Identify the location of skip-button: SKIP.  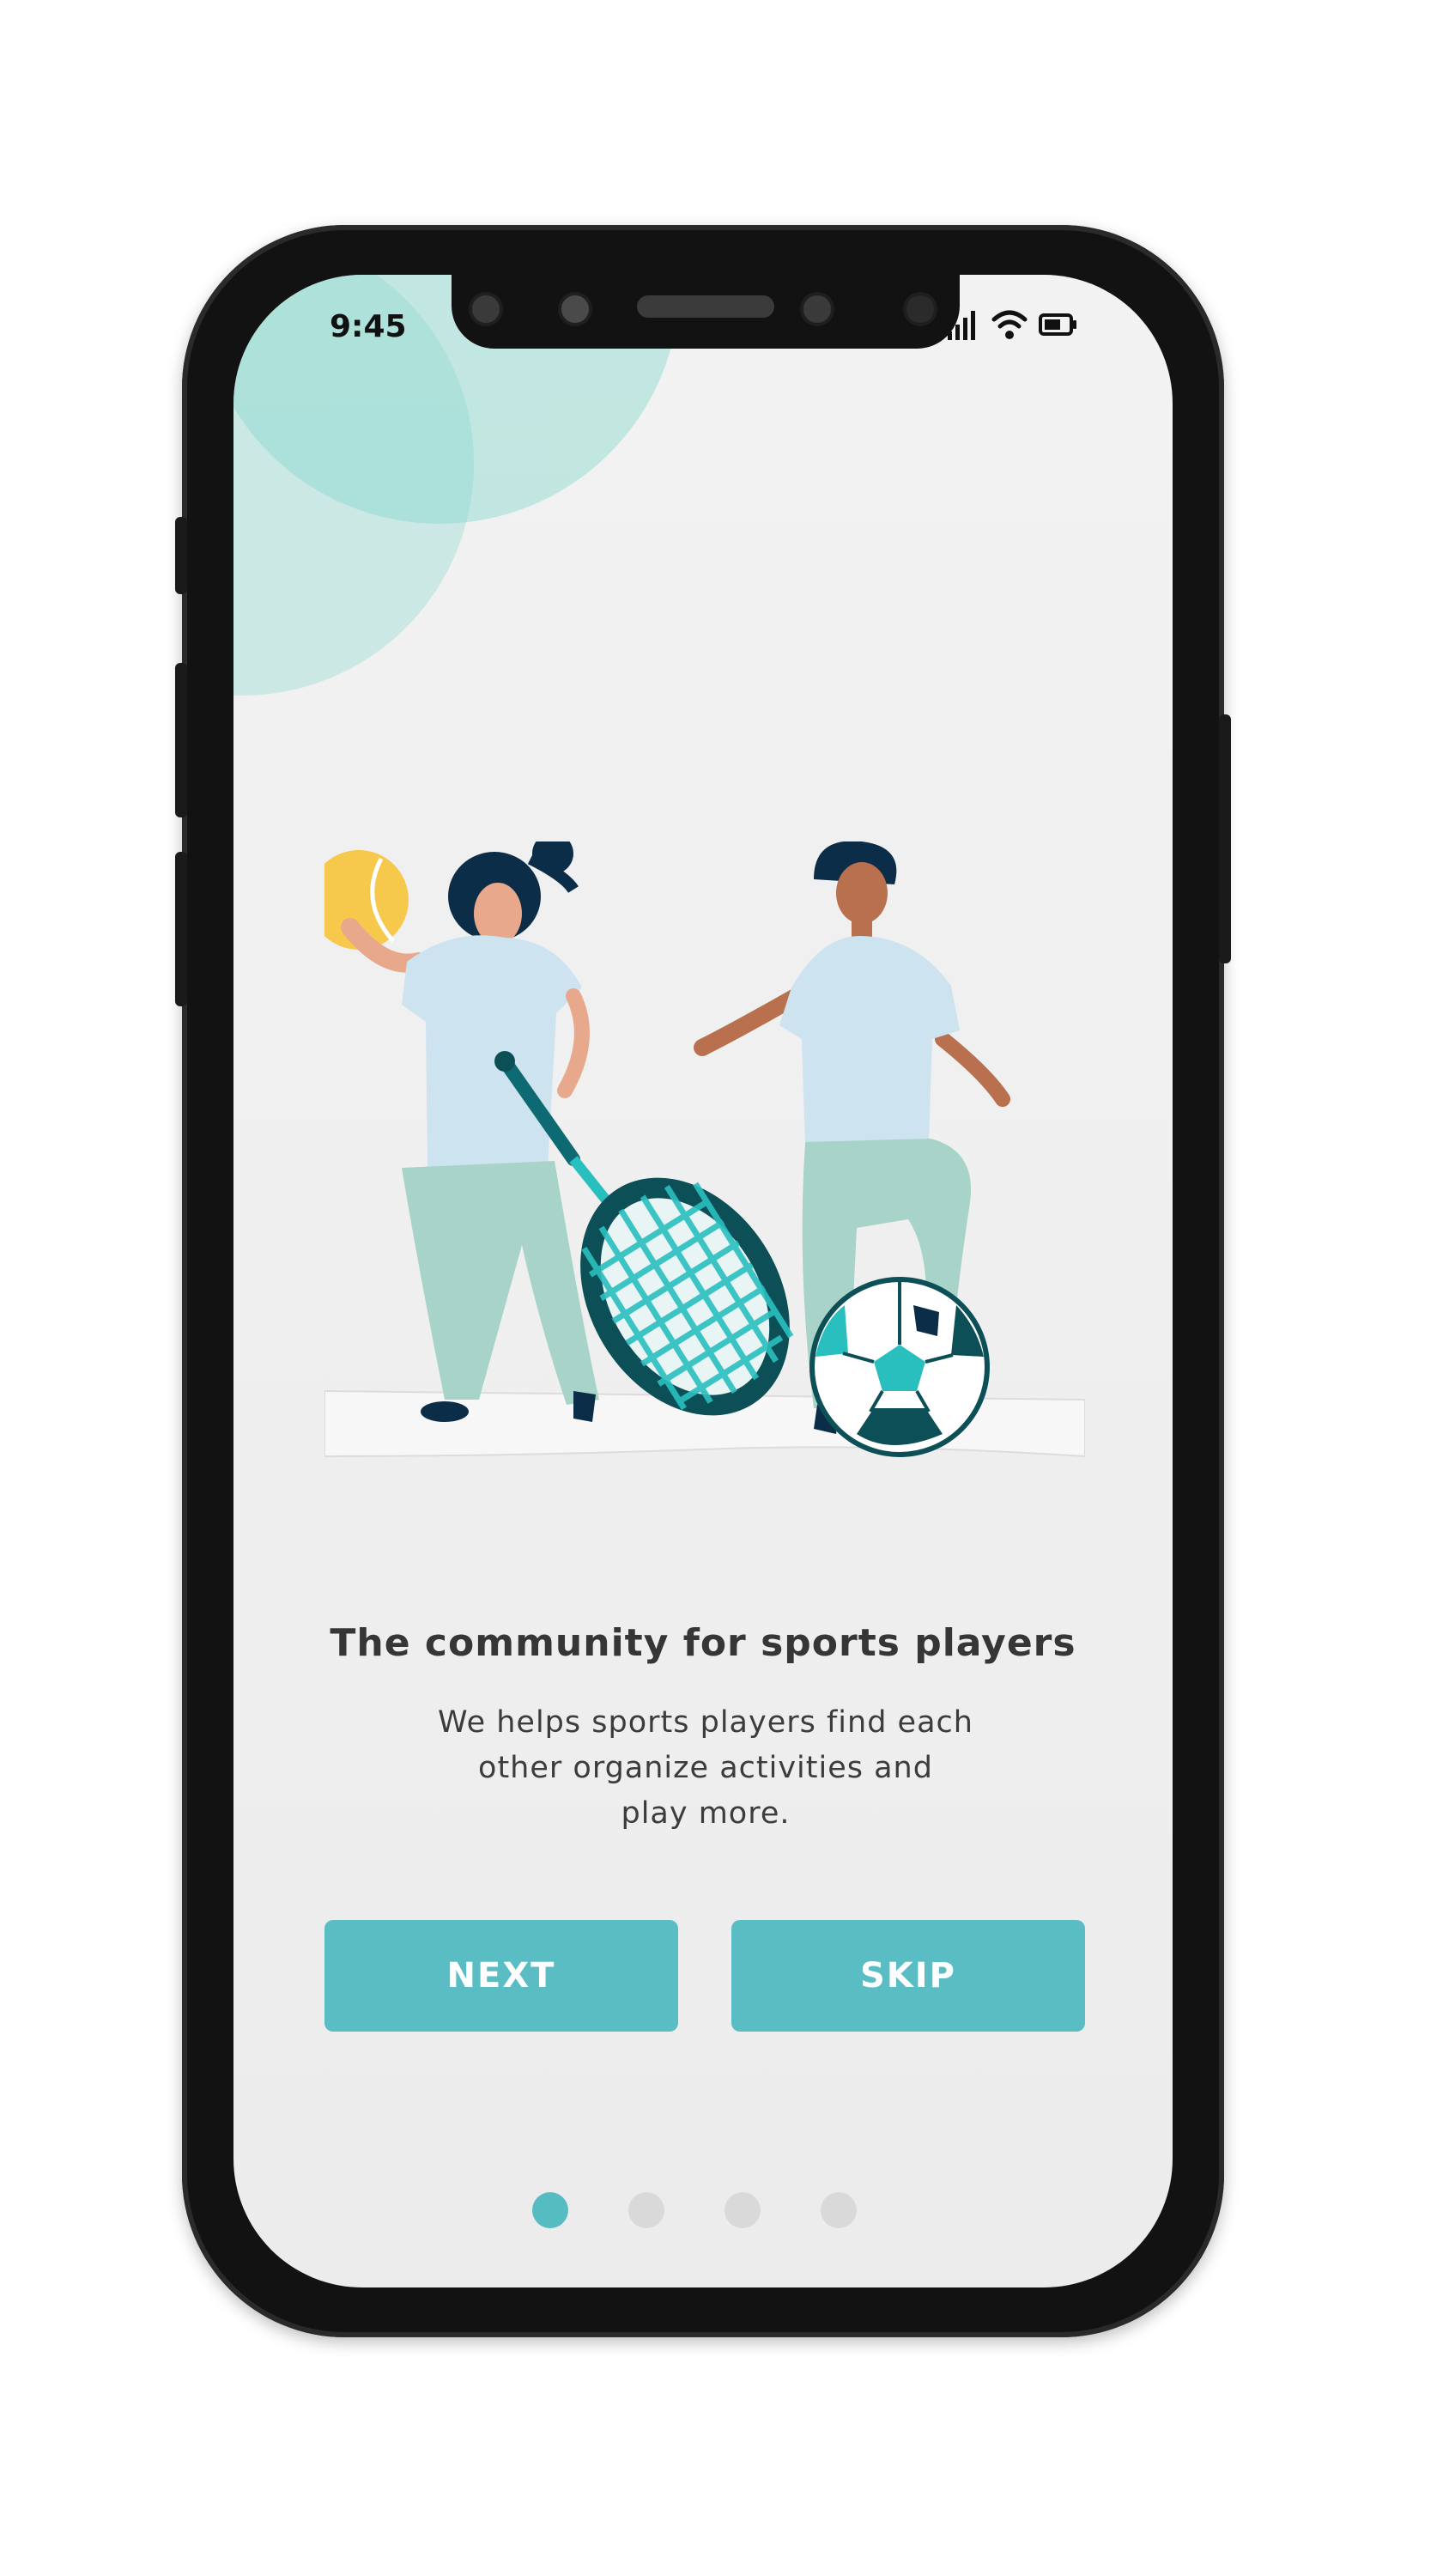
(908, 1976).